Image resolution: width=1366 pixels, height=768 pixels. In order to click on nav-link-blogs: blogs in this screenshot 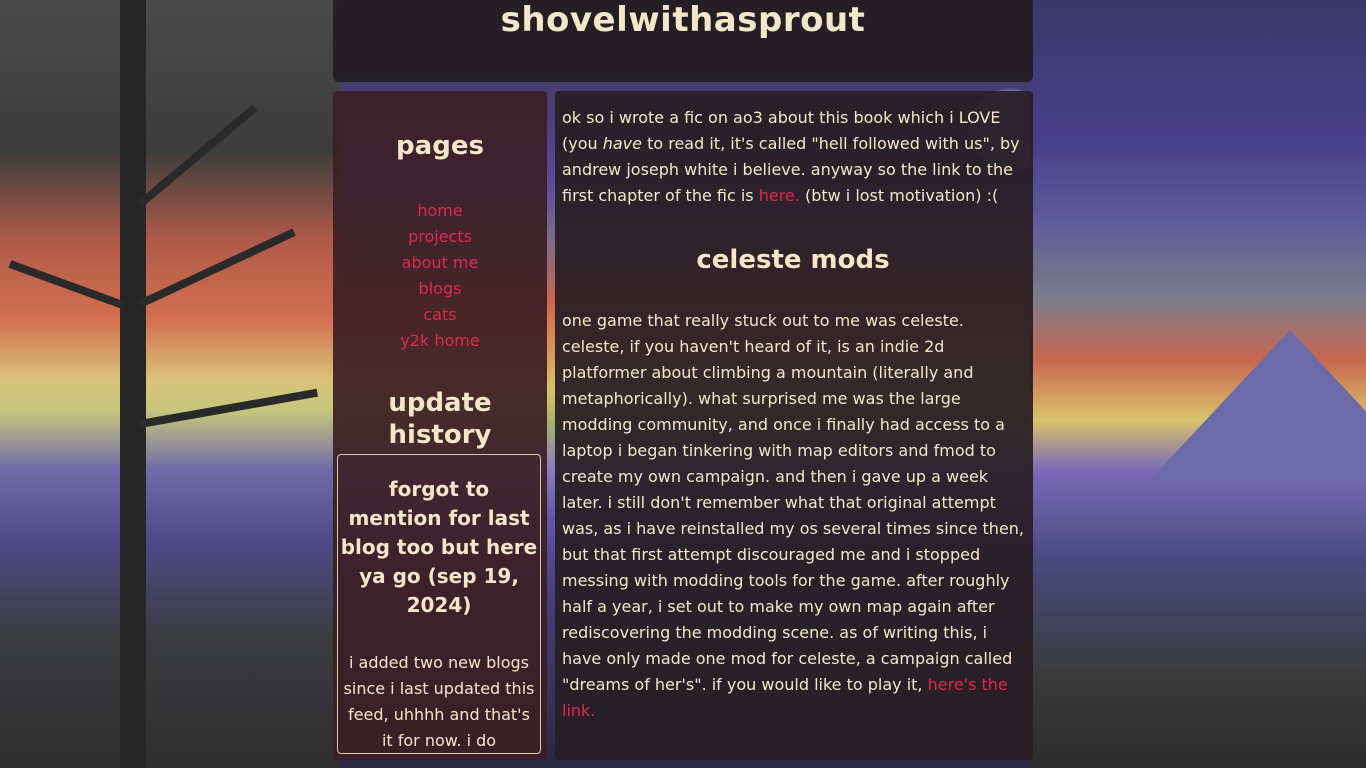, I will do `click(440, 288)`.